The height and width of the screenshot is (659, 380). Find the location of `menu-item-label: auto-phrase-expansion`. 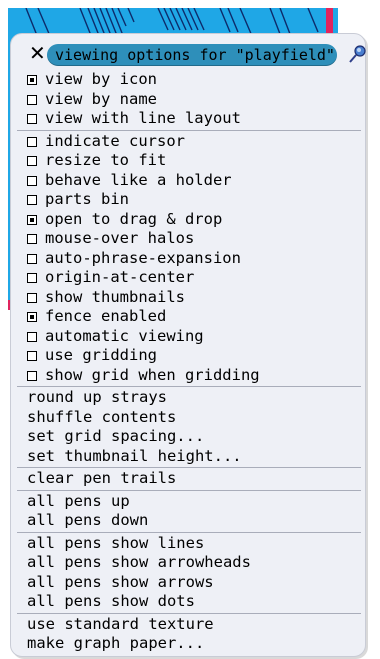

menu-item-label: auto-phrase-expansion is located at coordinates (143, 257).